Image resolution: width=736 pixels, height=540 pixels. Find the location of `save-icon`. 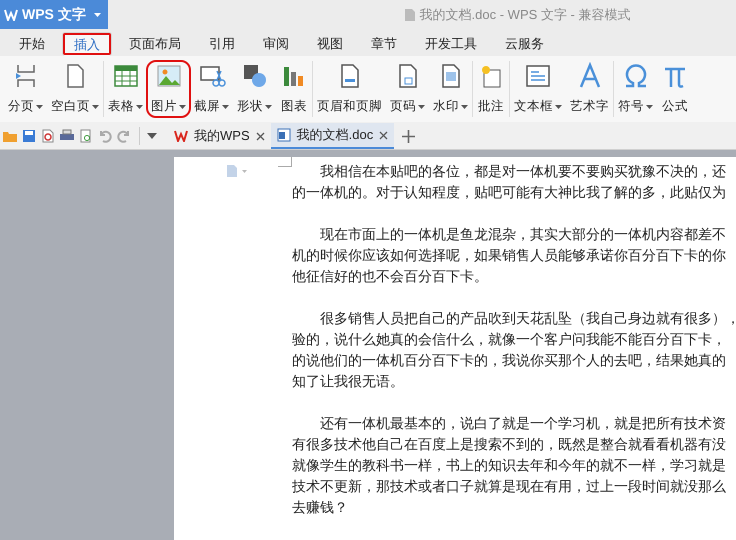

save-icon is located at coordinates (29, 136).